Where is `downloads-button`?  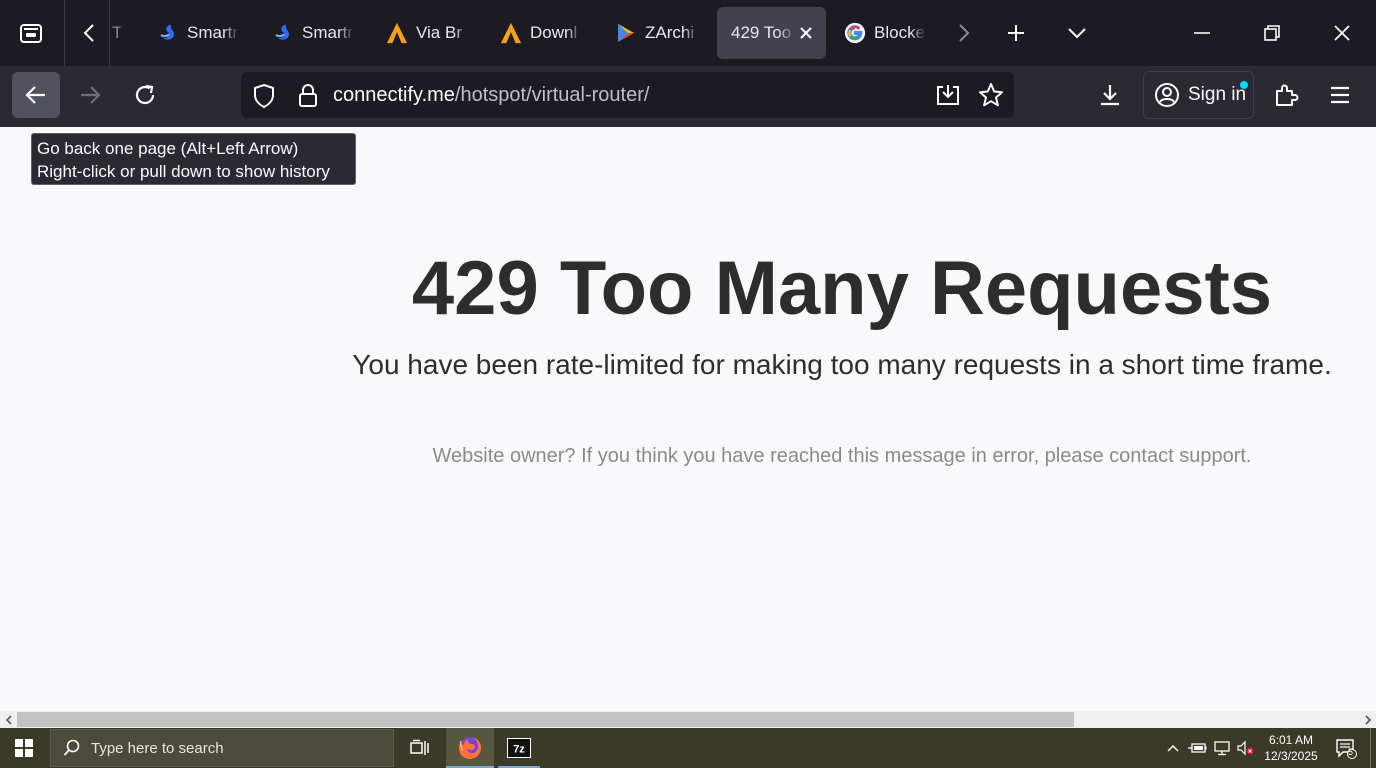
downloads-button is located at coordinates (1110, 95).